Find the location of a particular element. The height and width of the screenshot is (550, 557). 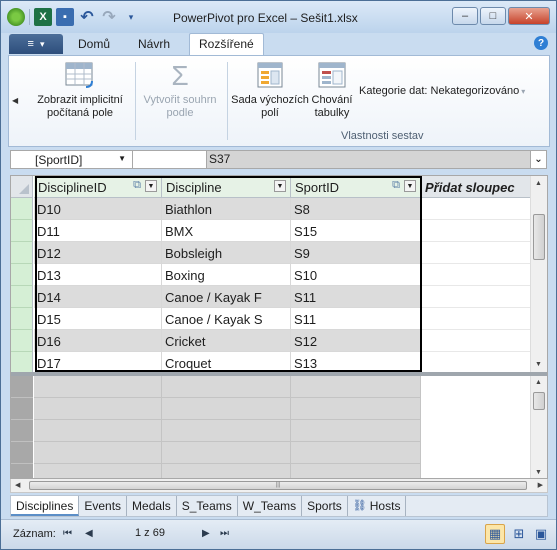

add-column-header: Přidat sloupec is located at coordinates (476, 187).